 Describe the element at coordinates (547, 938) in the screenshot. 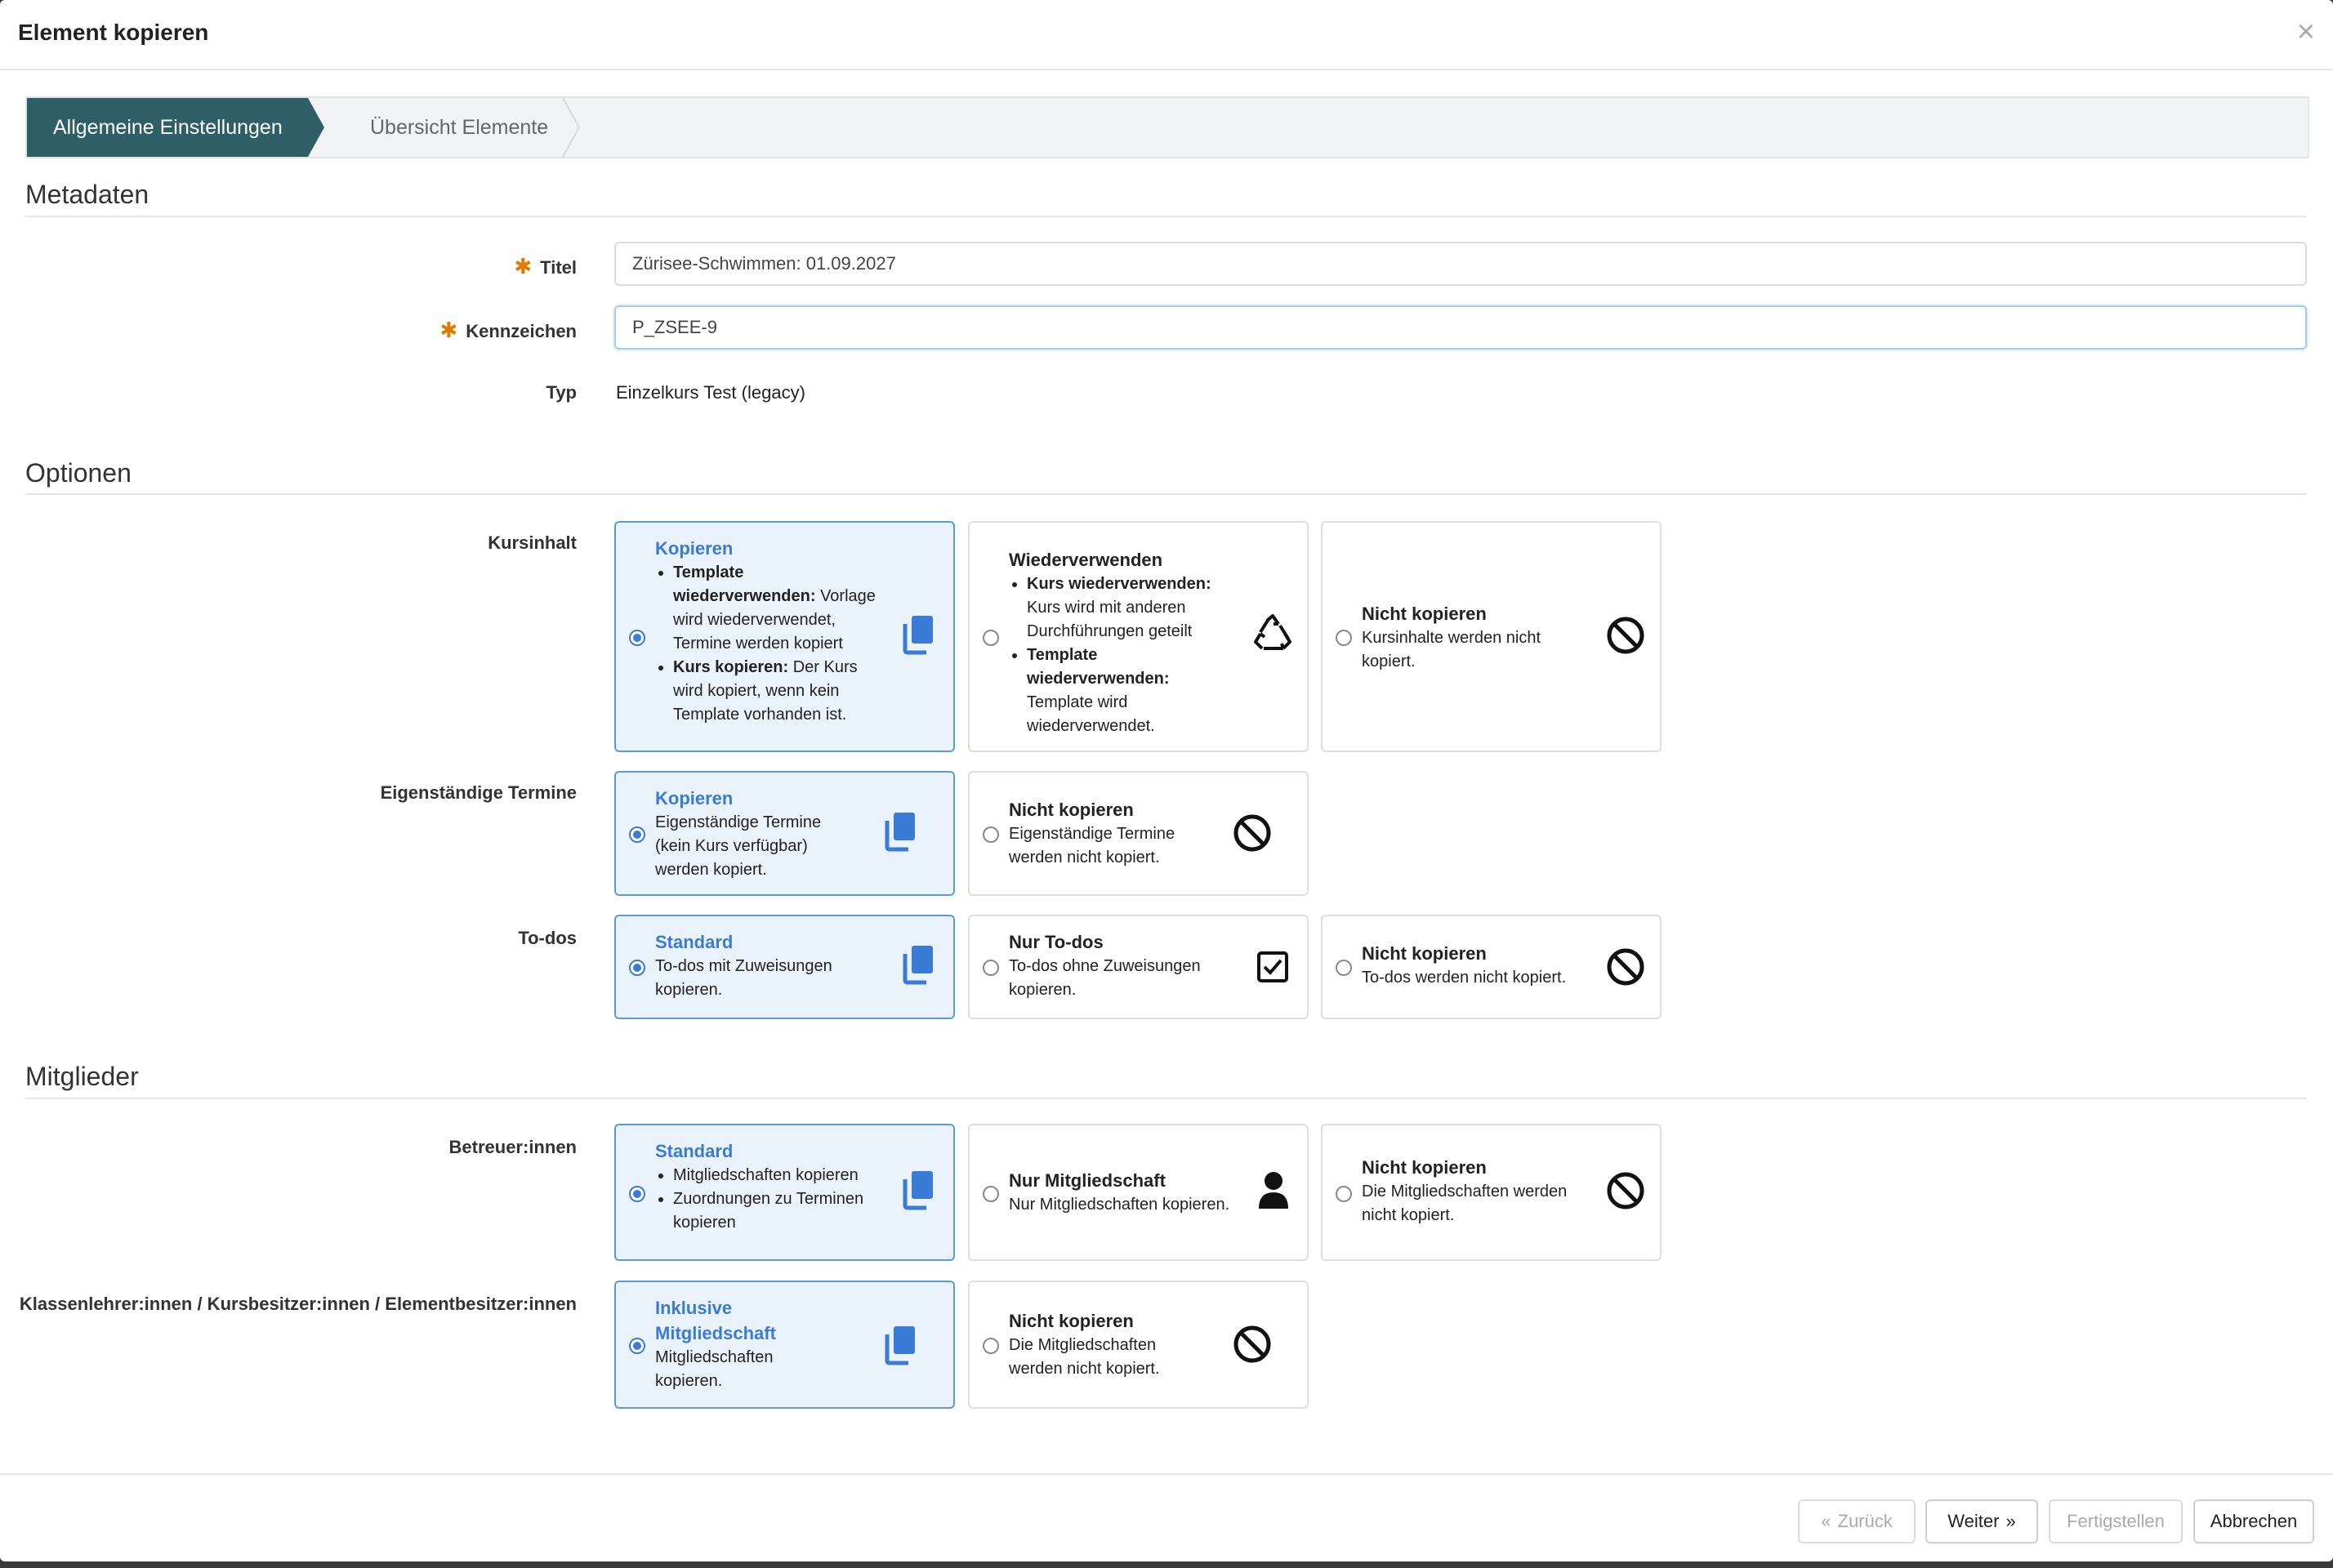

I see `todos-label: To-dos` at that location.